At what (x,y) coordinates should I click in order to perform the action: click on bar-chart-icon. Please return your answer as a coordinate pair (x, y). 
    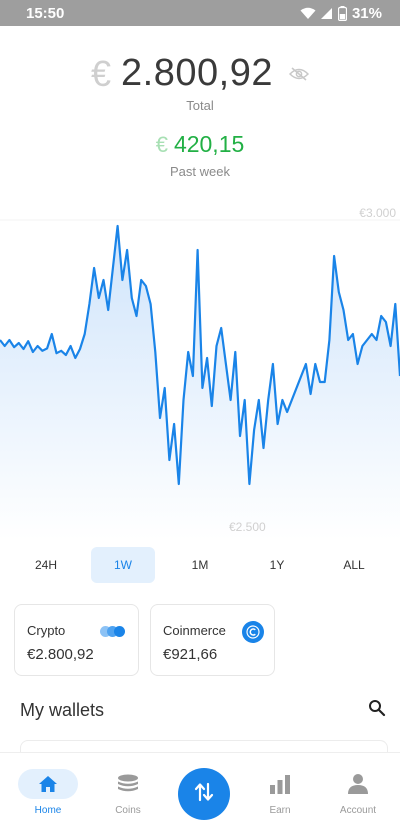
    Looking at the image, I should click on (280, 784).